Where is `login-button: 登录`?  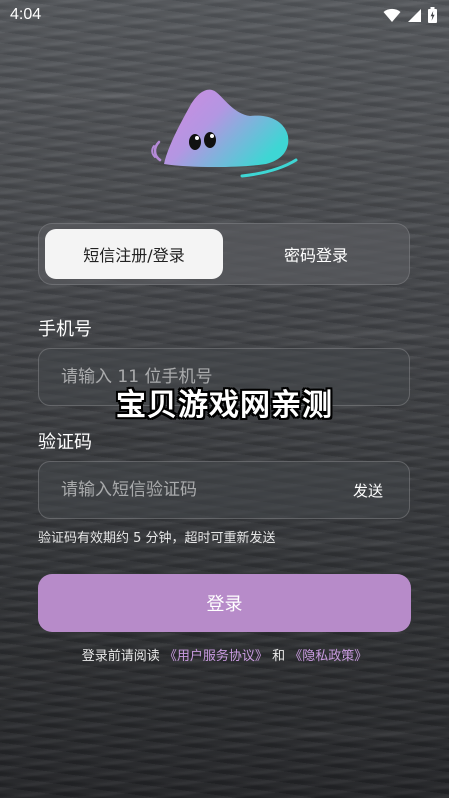 login-button: 登录 is located at coordinates (224, 603).